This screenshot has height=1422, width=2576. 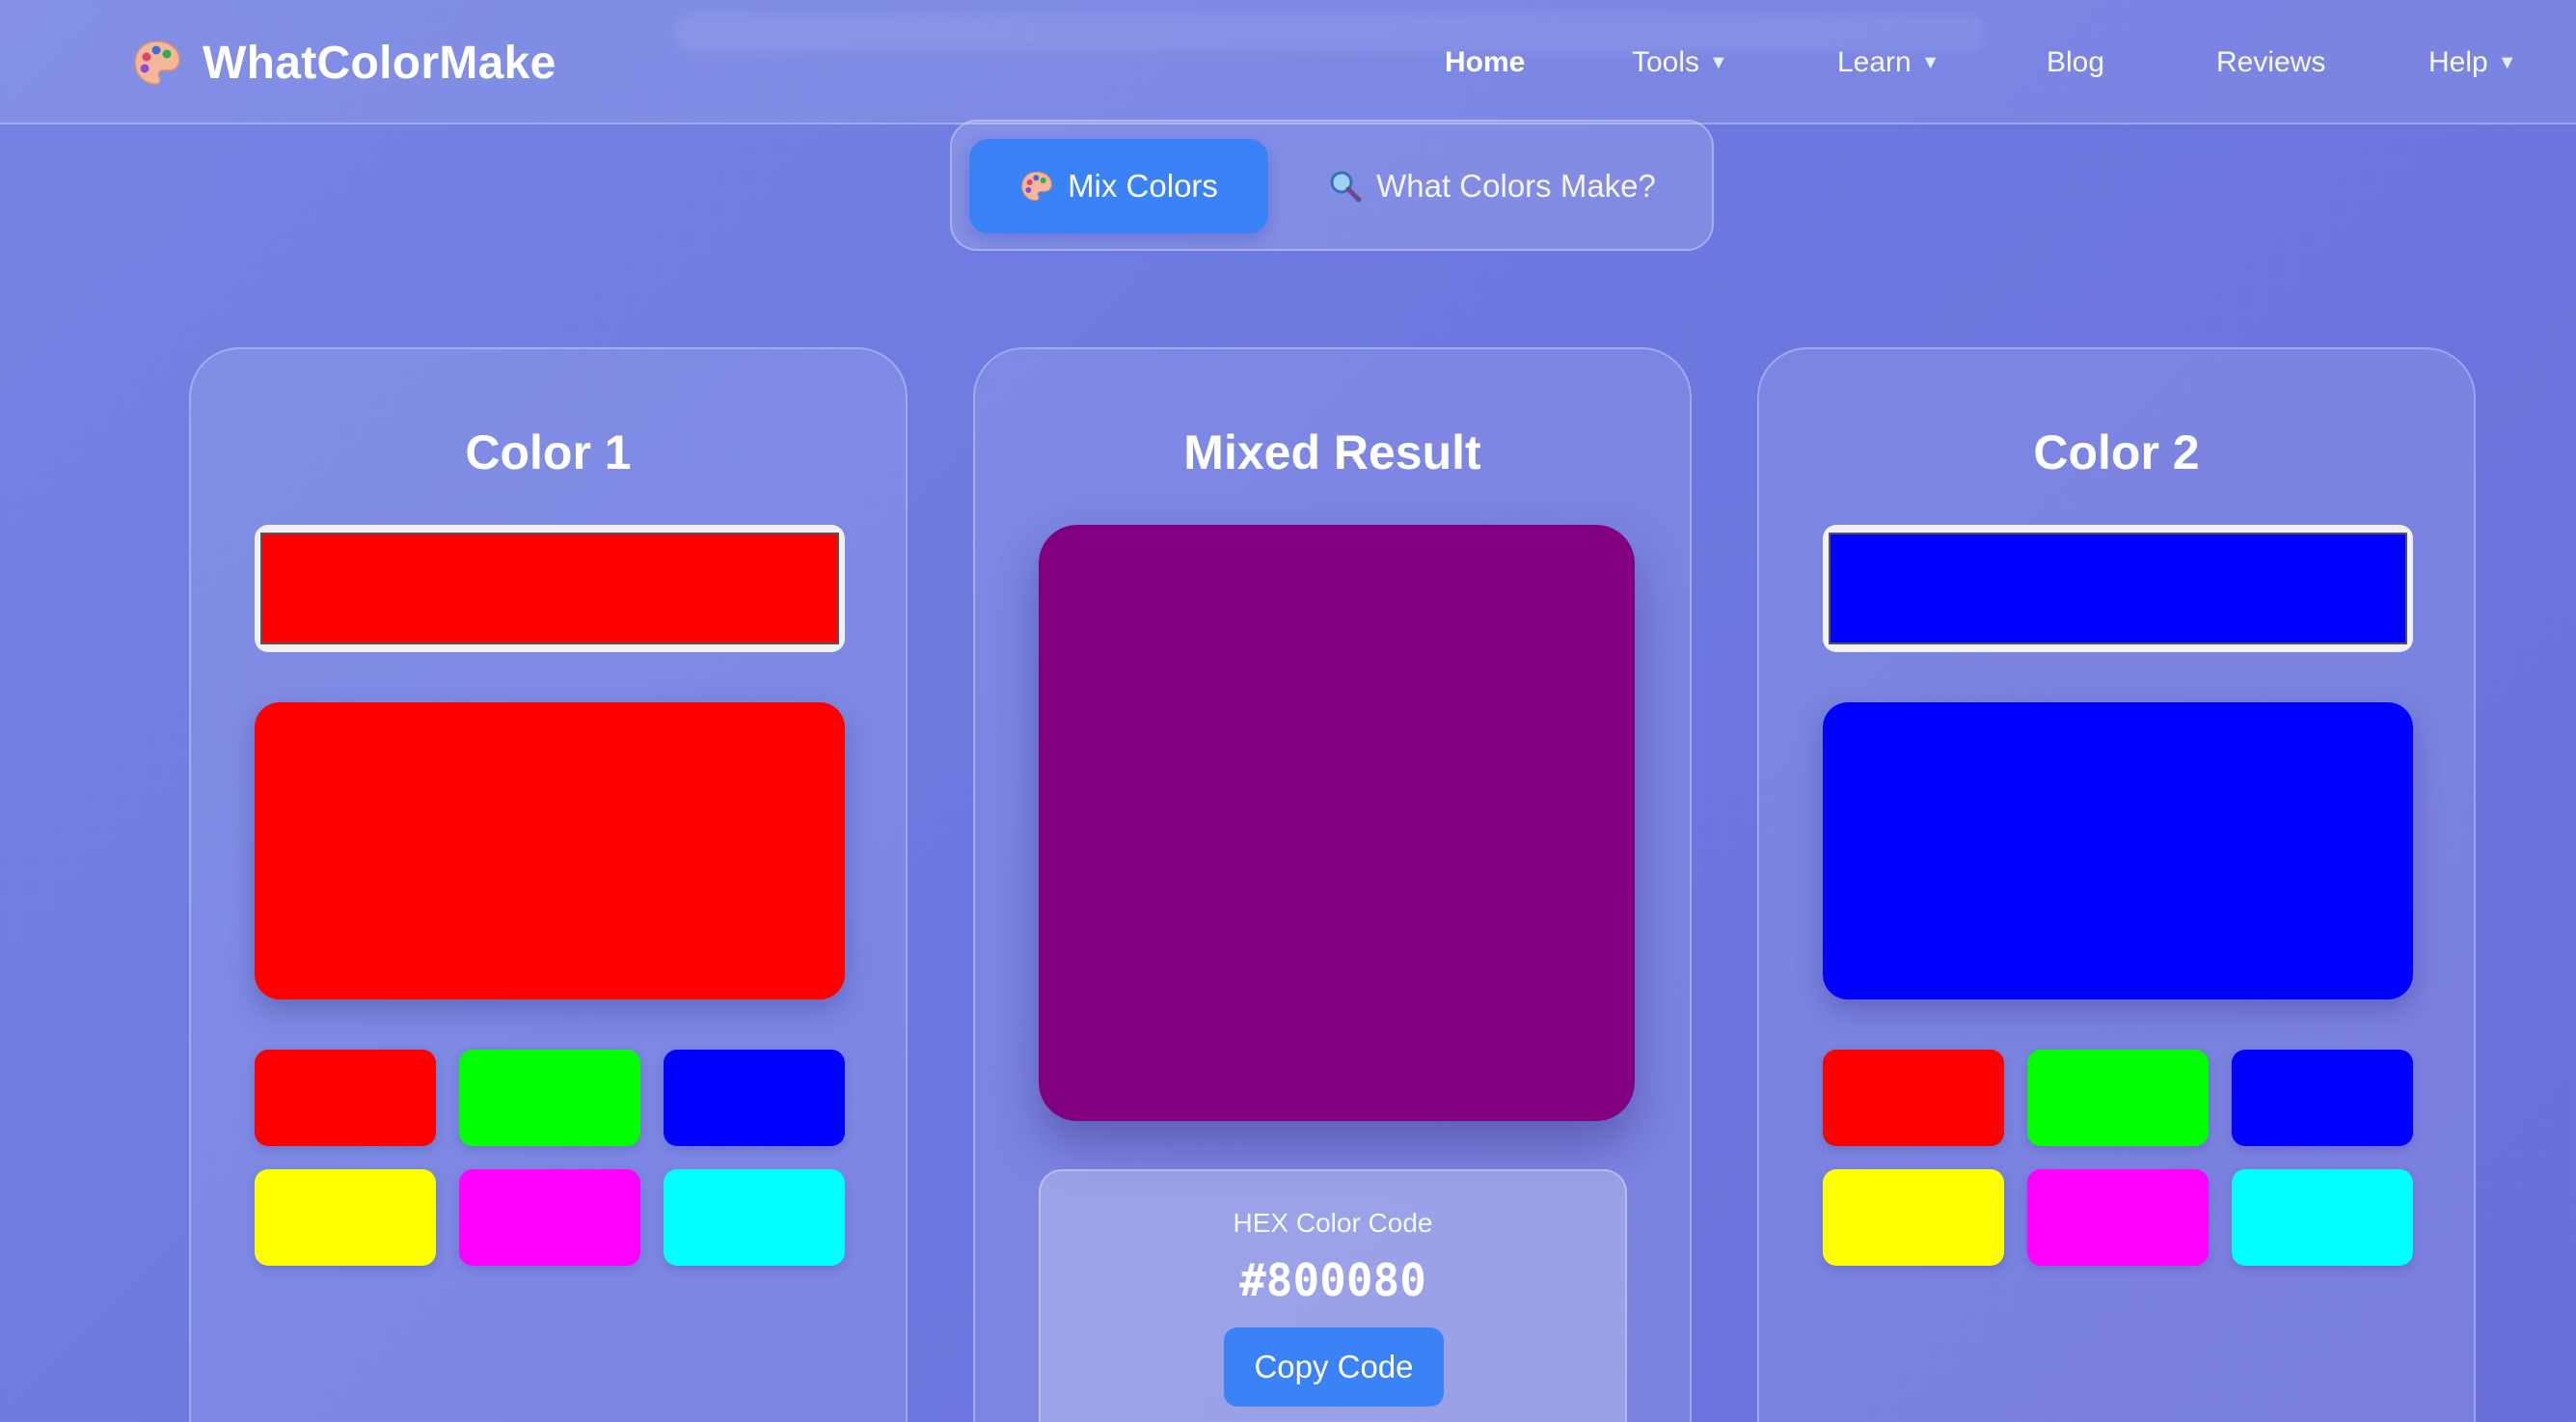 I want to click on nav-learn-label: Learn, so click(x=1874, y=62).